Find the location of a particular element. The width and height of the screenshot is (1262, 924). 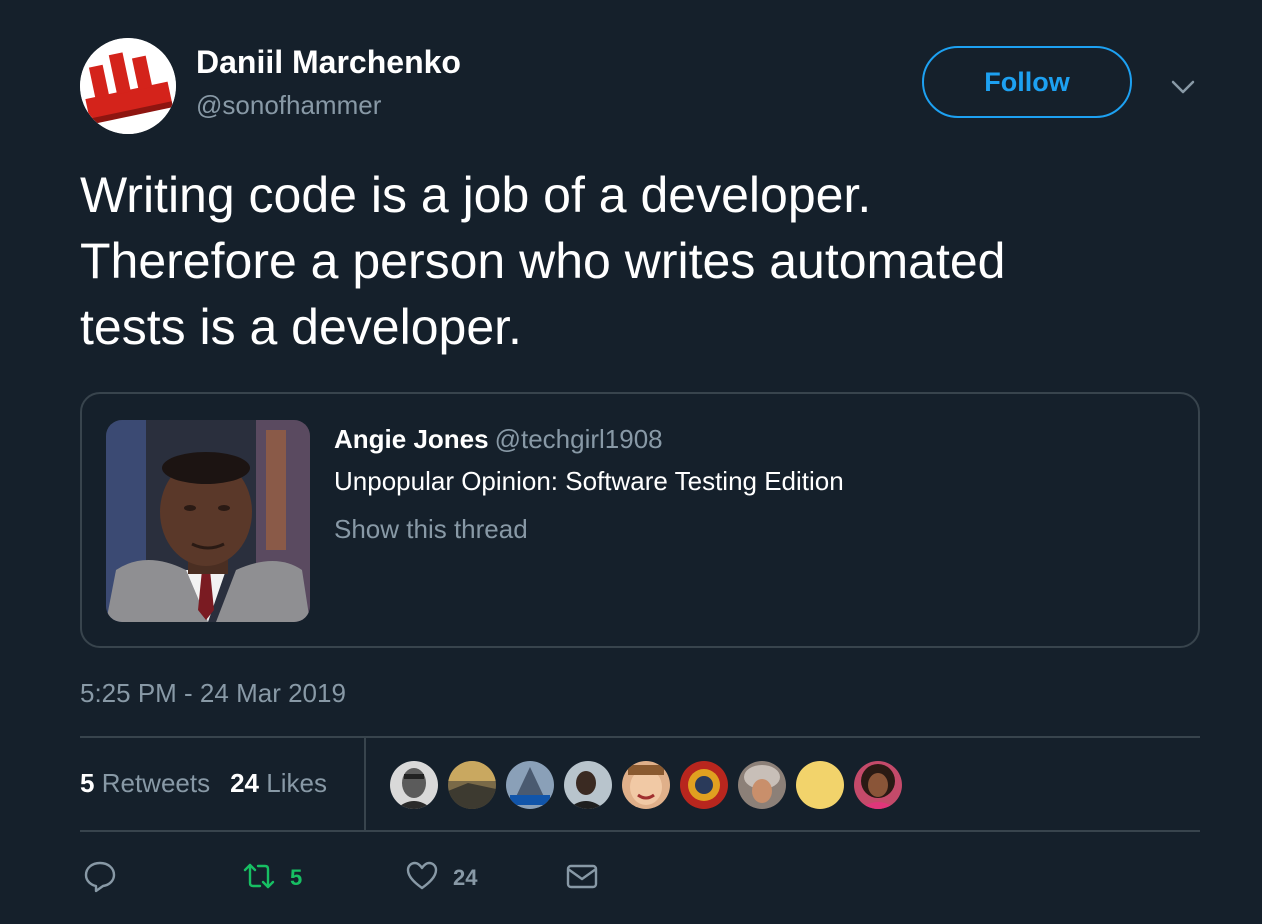

retweet-icon is located at coordinates (259, 878).